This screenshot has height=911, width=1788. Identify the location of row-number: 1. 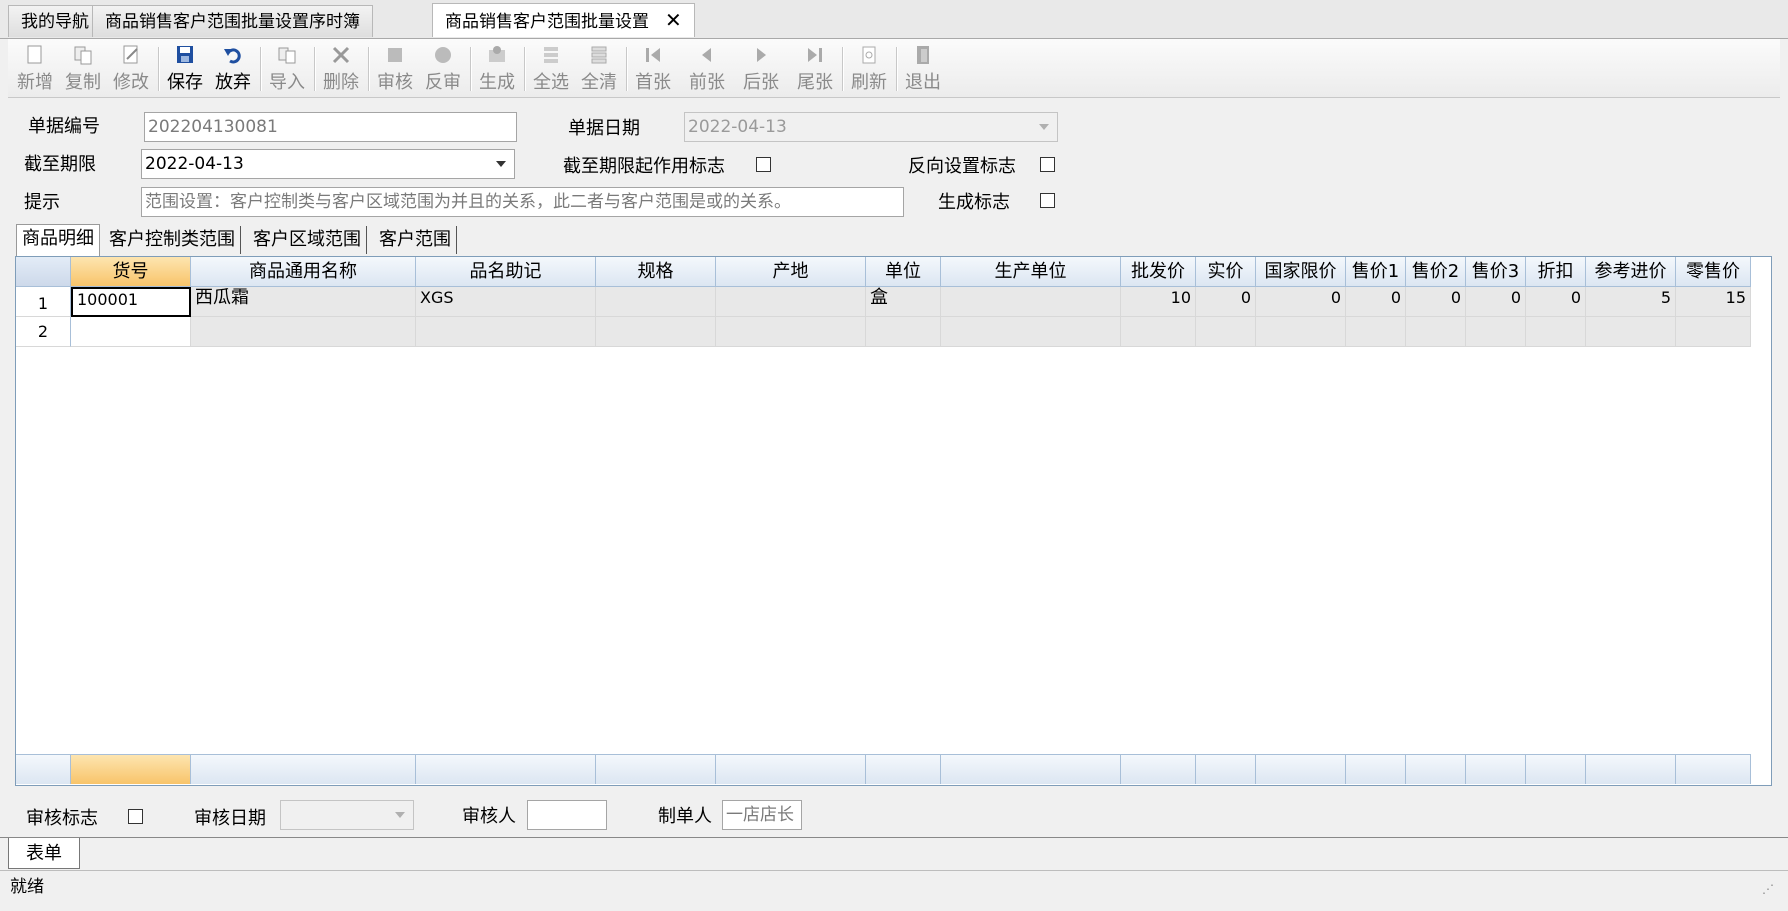
(43, 302).